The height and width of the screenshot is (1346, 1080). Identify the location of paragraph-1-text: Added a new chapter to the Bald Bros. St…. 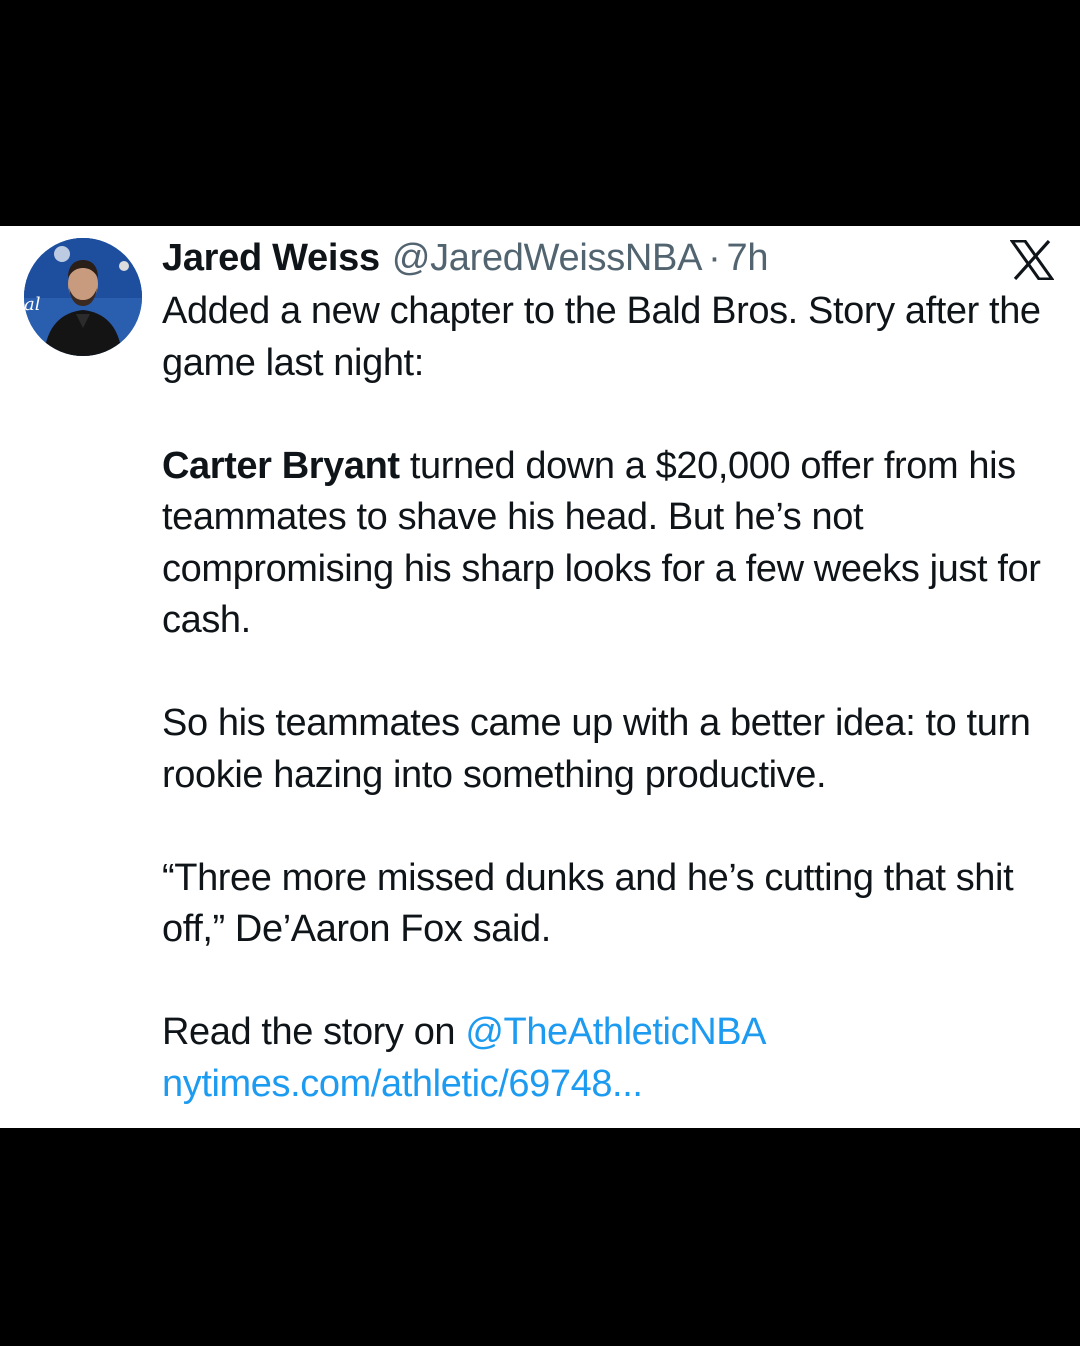
(601, 337).